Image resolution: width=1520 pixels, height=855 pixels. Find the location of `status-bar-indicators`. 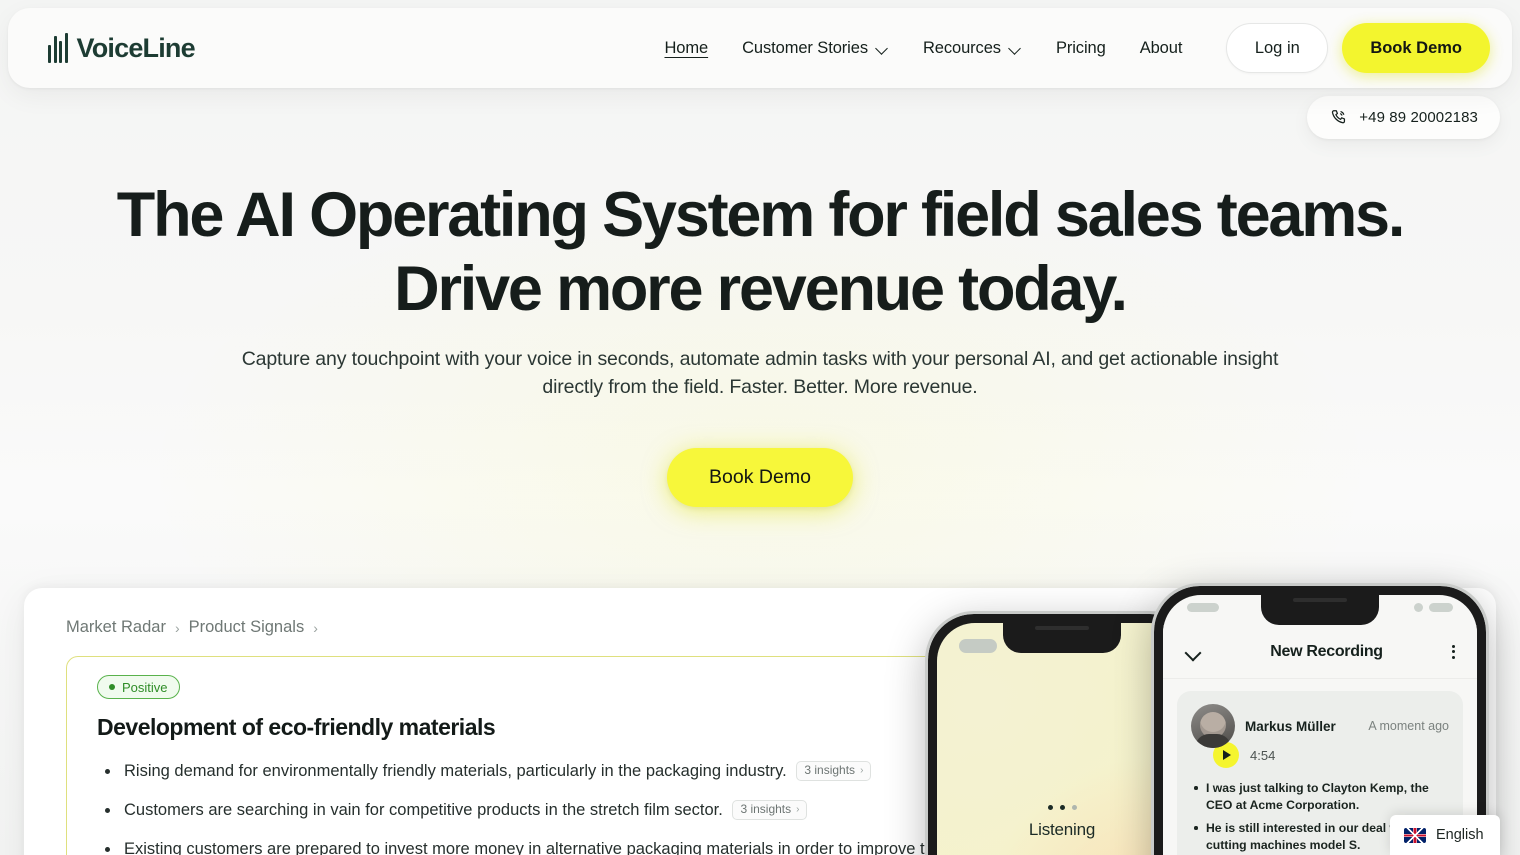

status-bar-indicators is located at coordinates (1433, 607).